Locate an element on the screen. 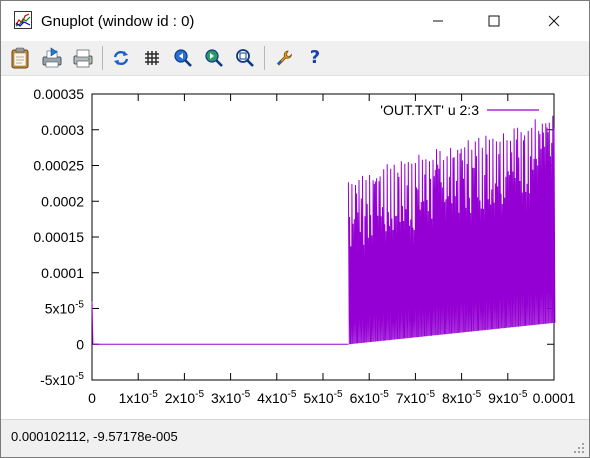 This screenshot has height=458, width=590. help-button: ? is located at coordinates (315, 58).